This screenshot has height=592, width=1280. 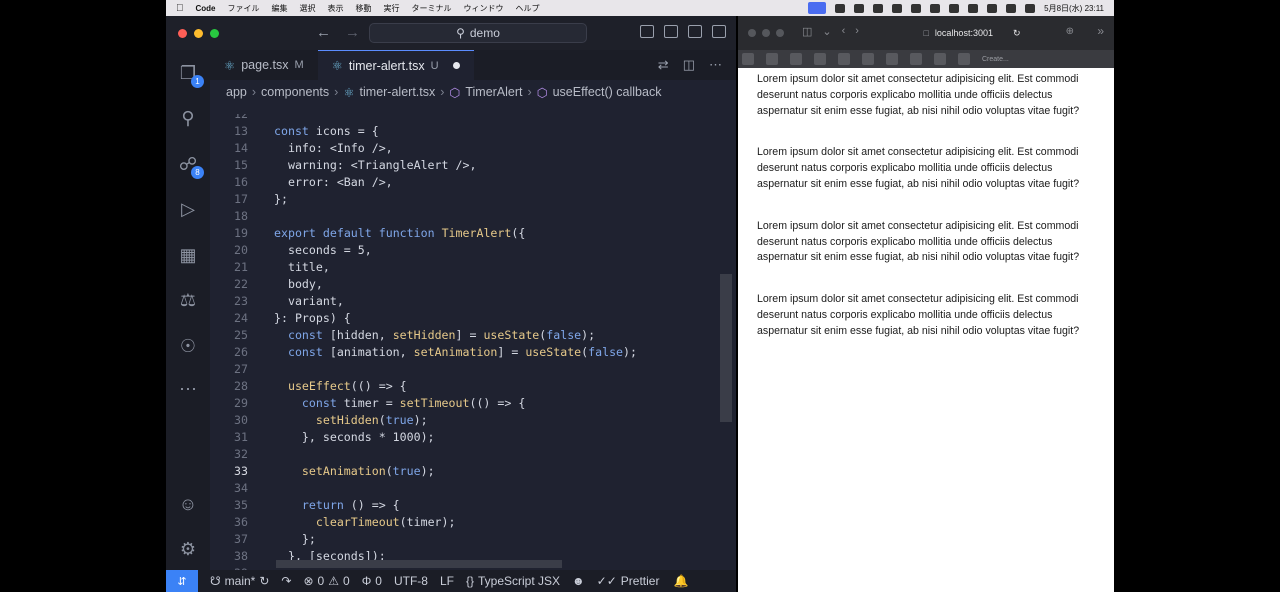 I want to click on code-line: 33 setAnimation(true);, so click(x=465, y=471).